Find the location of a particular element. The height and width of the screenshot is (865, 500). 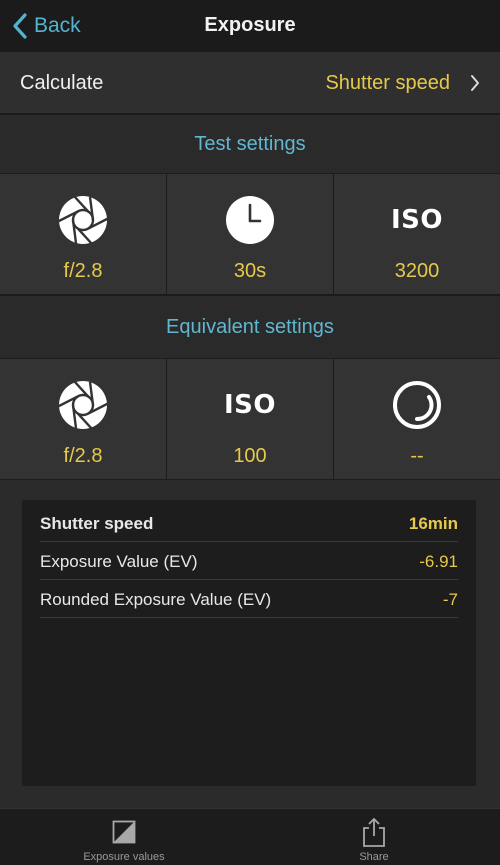

test-settings-header: Test settings is located at coordinates (250, 144).